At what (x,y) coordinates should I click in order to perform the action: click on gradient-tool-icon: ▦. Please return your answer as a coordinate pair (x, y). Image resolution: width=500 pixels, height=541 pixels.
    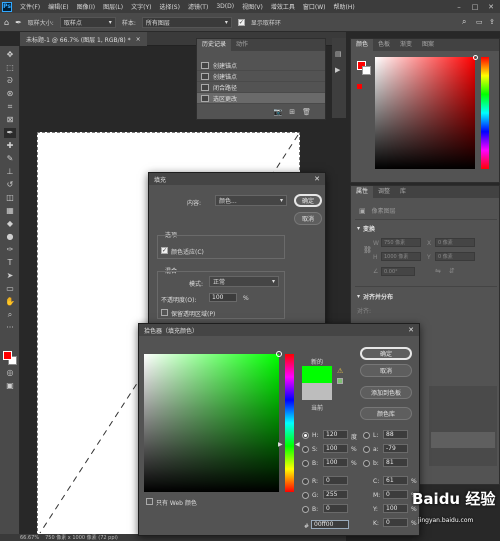
    Looking at the image, I should click on (10, 211).